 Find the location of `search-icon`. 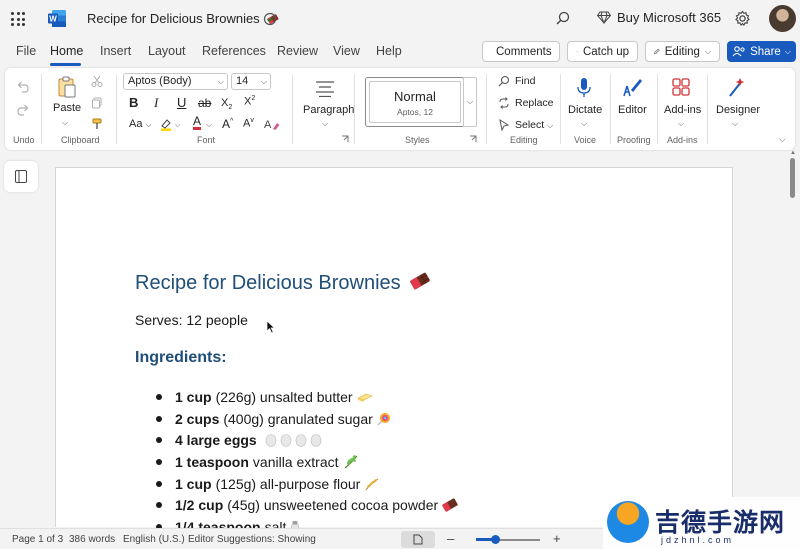

search-icon is located at coordinates (563, 18).